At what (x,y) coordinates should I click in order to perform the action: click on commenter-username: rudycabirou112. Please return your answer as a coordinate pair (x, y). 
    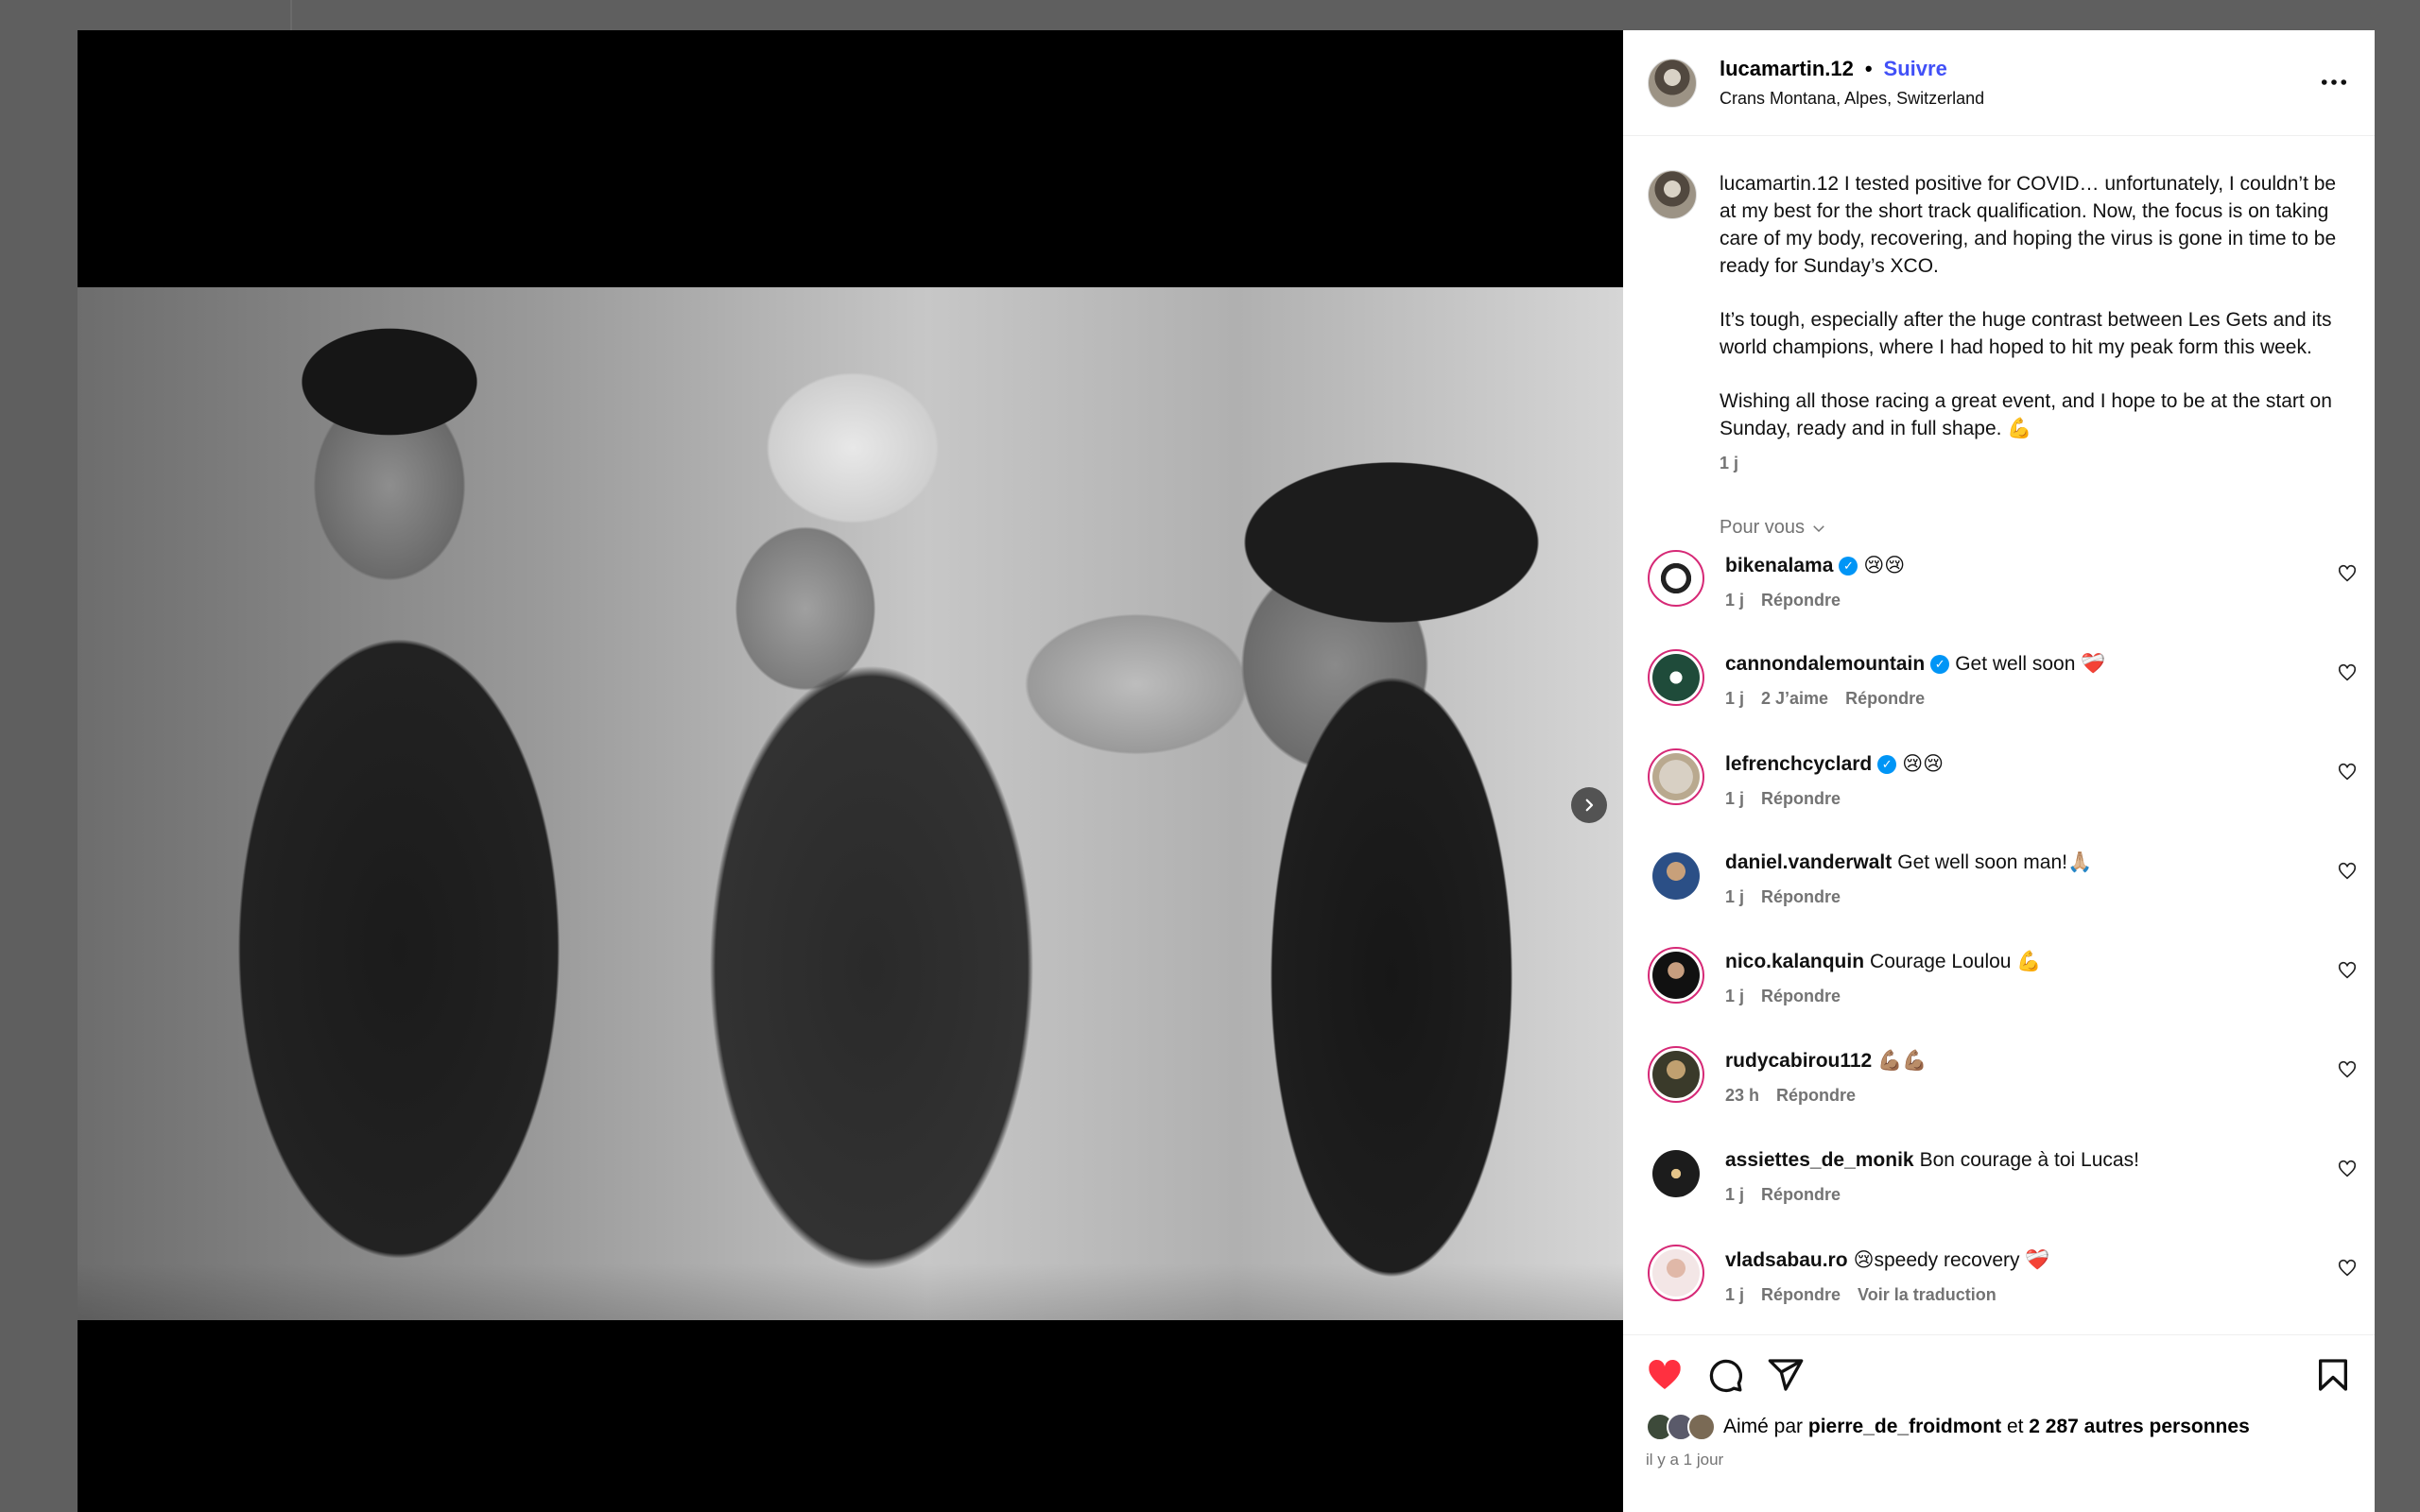
    Looking at the image, I should click on (1798, 1061).